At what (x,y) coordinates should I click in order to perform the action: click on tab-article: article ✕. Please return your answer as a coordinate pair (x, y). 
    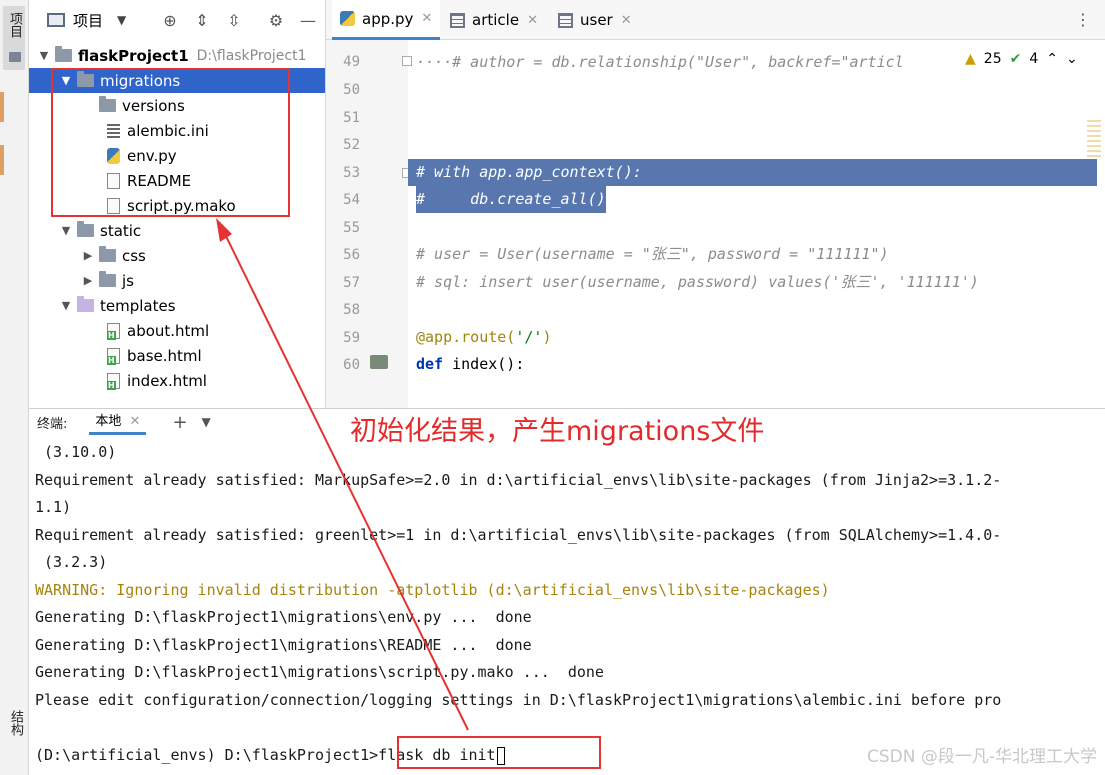
    Looking at the image, I should click on (494, 20).